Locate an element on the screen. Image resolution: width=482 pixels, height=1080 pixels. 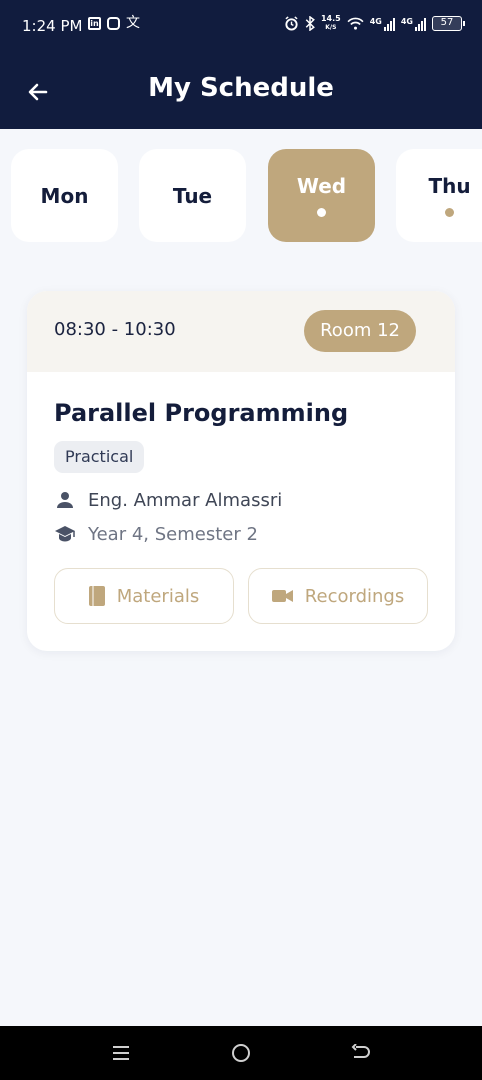
home-circle-icon is located at coordinates (241, 1053).